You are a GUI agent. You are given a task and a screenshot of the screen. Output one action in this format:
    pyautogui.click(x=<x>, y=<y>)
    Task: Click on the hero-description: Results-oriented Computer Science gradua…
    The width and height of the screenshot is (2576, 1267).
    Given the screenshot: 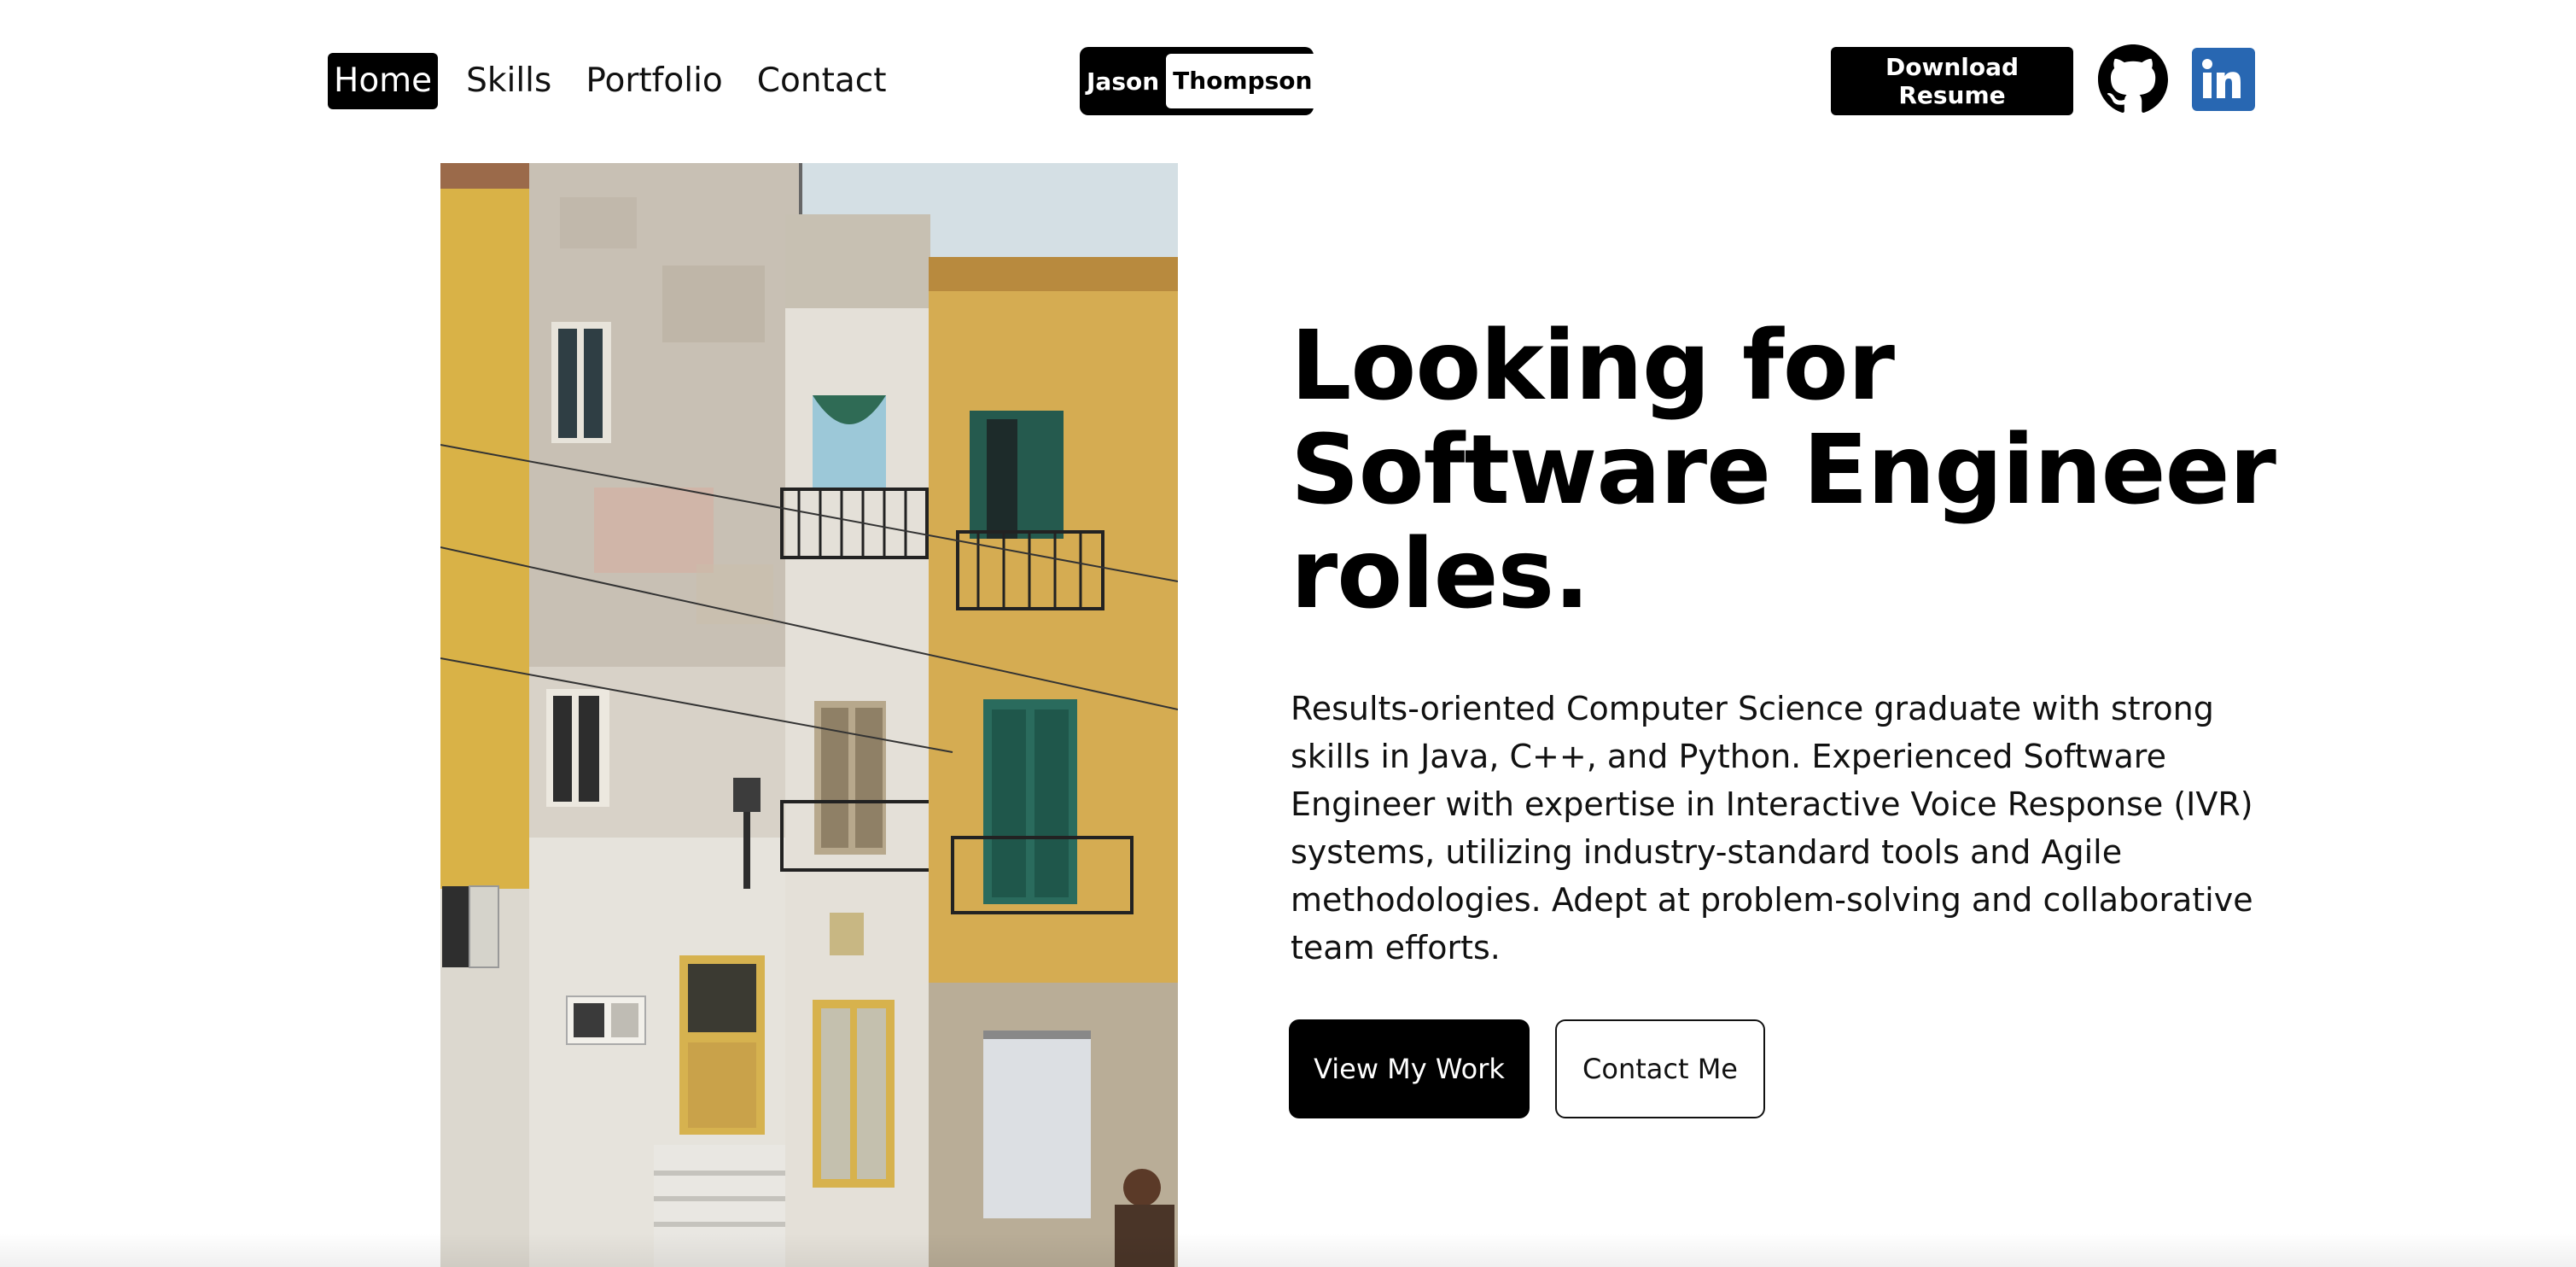 What is the action you would take?
    pyautogui.click(x=1772, y=828)
    